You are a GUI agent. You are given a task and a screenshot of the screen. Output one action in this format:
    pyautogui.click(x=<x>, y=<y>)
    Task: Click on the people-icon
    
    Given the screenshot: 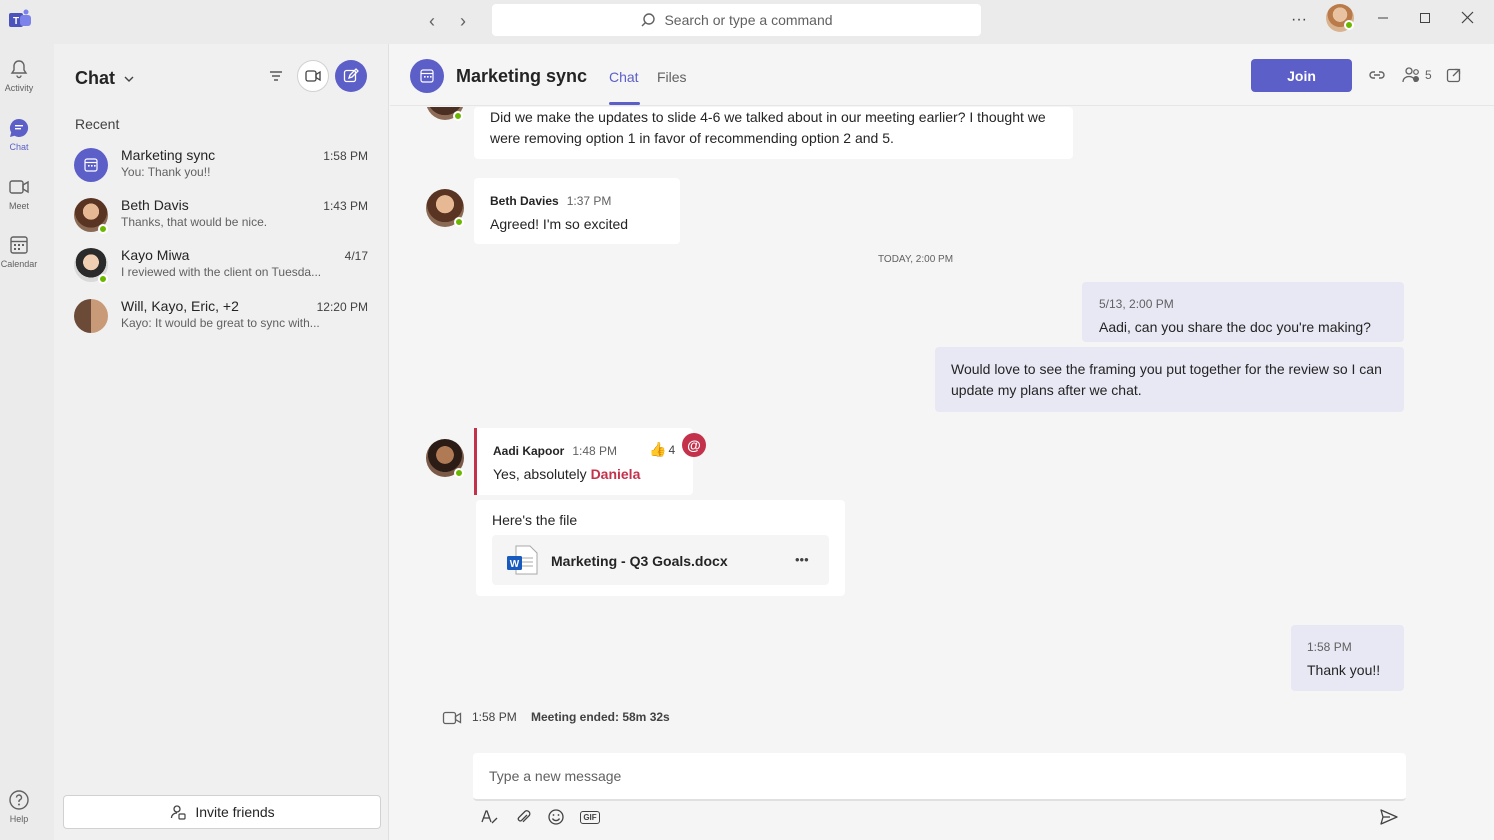 What is the action you would take?
    pyautogui.click(x=1410, y=75)
    